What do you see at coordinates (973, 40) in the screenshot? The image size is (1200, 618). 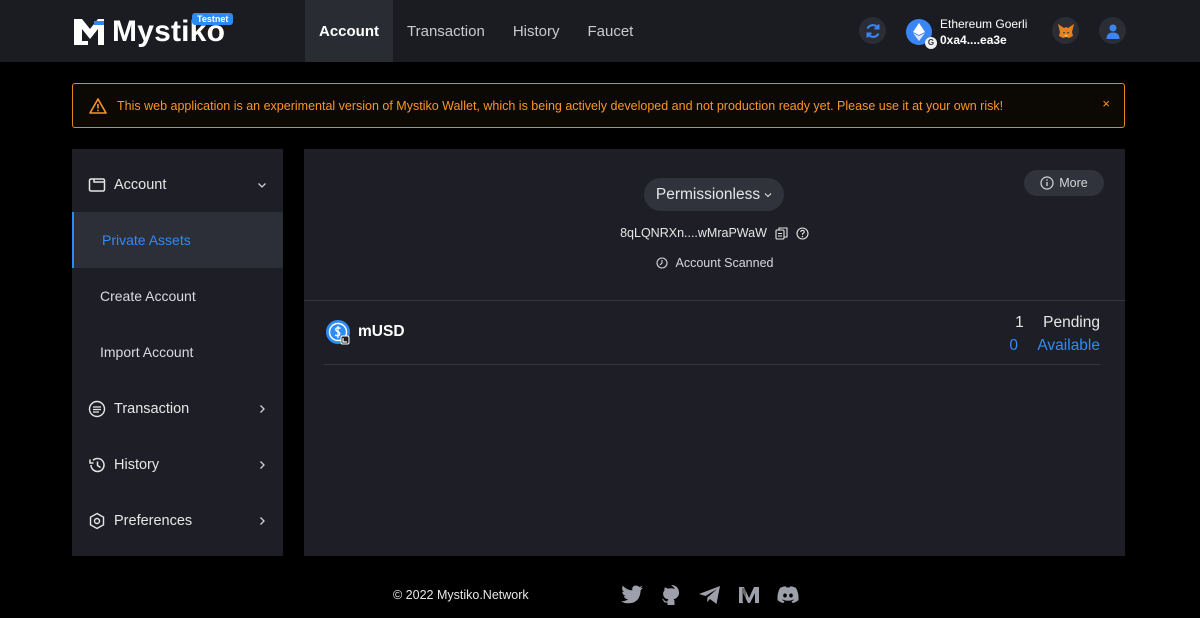 I see `wallet-address: 0xa4....ea3e` at bounding box center [973, 40].